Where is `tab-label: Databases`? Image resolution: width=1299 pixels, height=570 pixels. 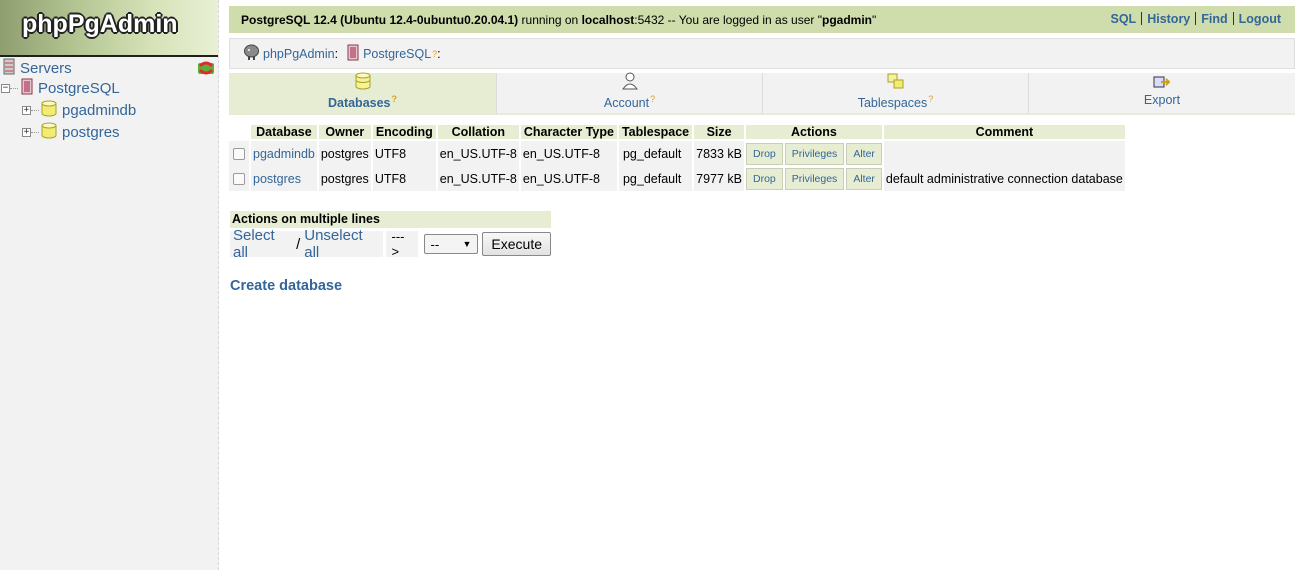 tab-label: Databases is located at coordinates (359, 103).